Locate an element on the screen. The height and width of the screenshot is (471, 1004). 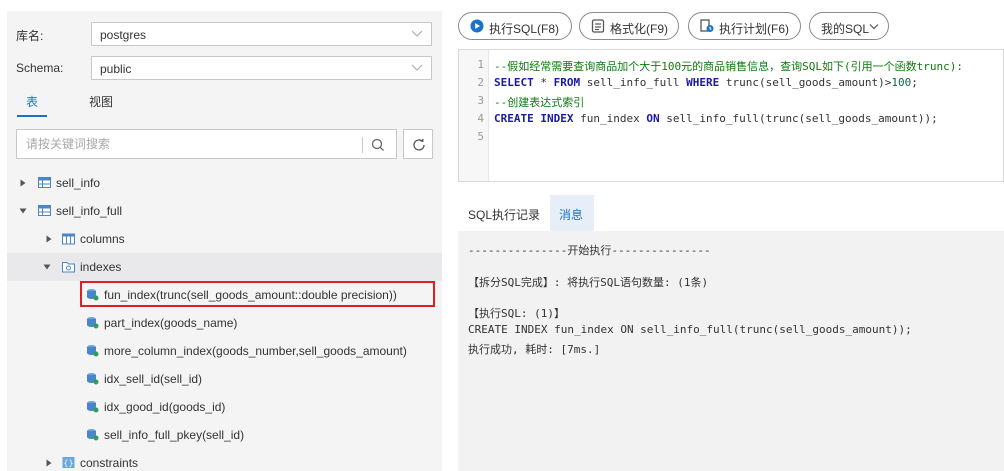
folder-indexes-icon is located at coordinates (68, 267).